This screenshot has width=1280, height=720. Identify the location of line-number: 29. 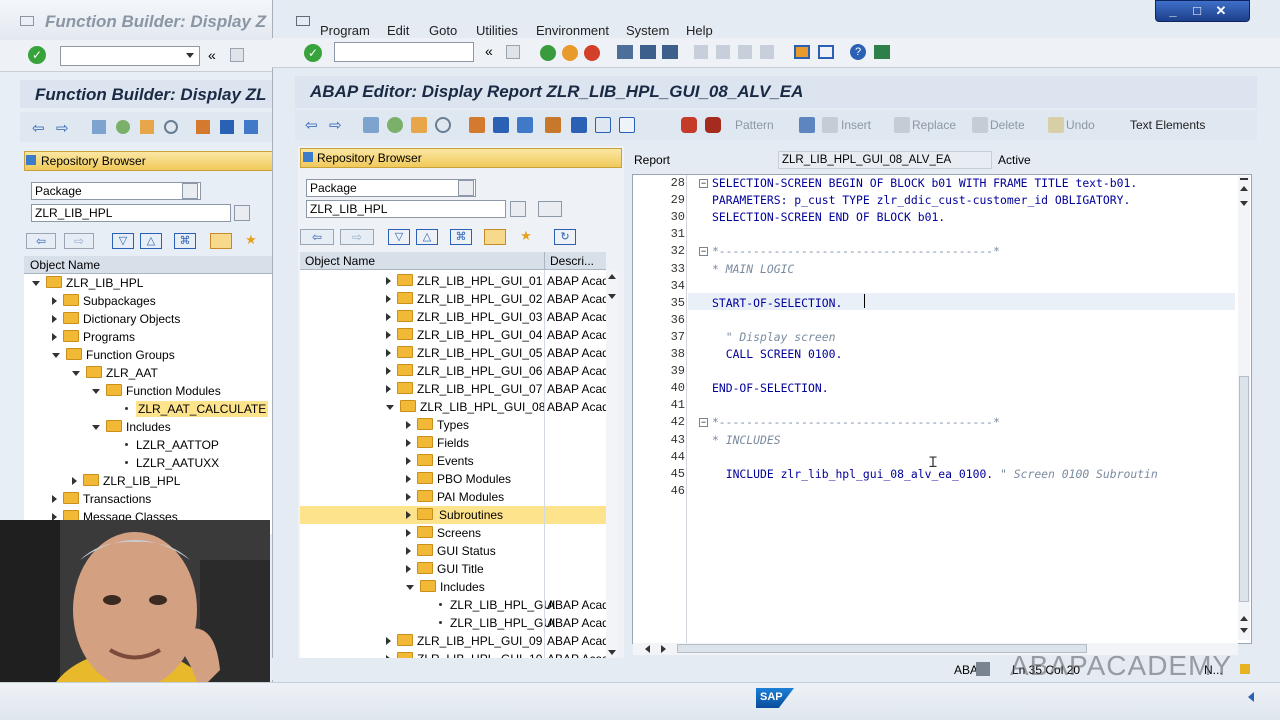
(677, 200).